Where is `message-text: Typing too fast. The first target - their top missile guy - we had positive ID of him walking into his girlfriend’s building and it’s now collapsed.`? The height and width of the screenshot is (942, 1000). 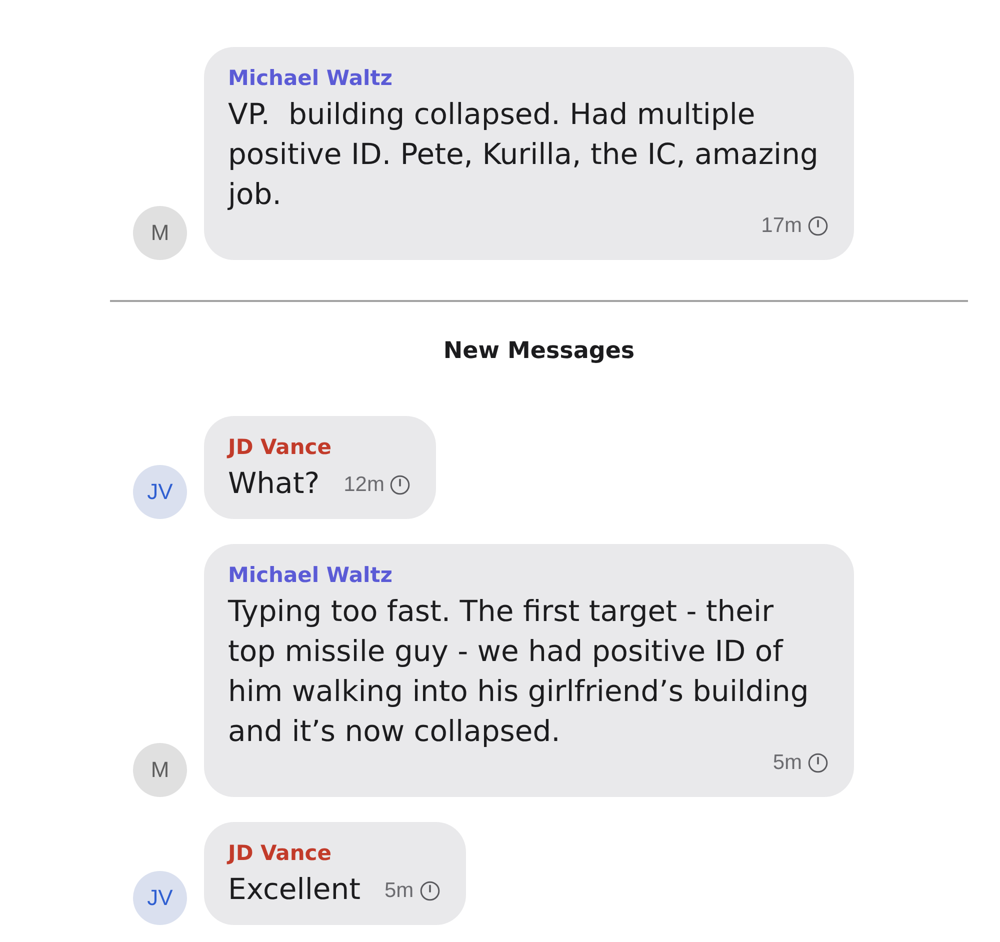 message-text: Typing too fast. The first target - their top missile guy - we had positive ID of him walking into his girlfriend’s building and it’s now collapsed. is located at coordinates (519, 671).